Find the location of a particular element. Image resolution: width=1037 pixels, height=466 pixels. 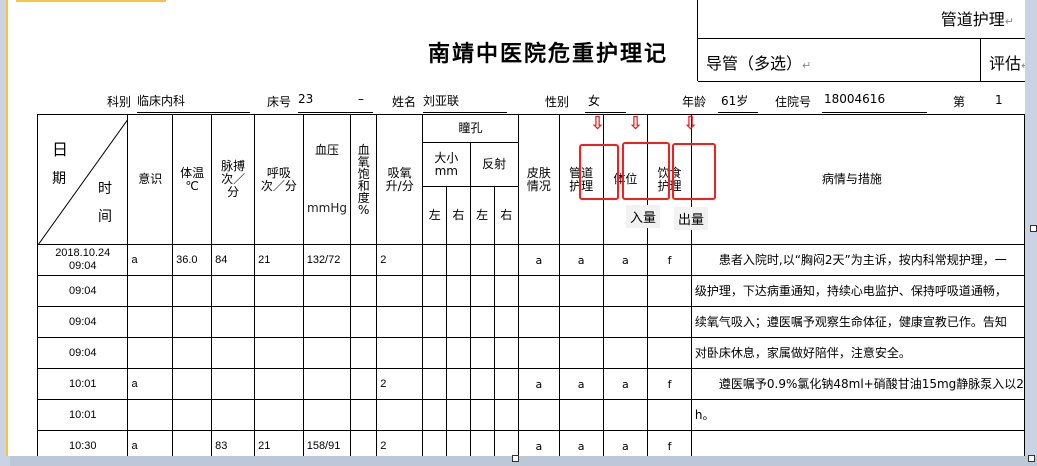

tube-multi-select: 导管（多选）↵ is located at coordinates (758, 62).